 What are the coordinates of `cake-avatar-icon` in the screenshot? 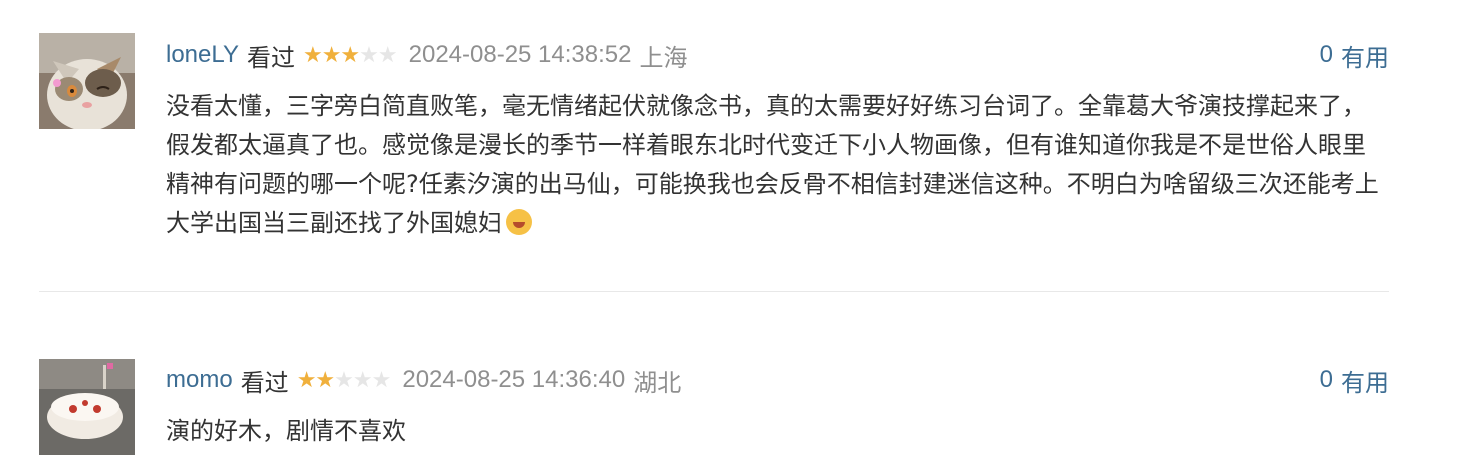 It's located at (87, 407).